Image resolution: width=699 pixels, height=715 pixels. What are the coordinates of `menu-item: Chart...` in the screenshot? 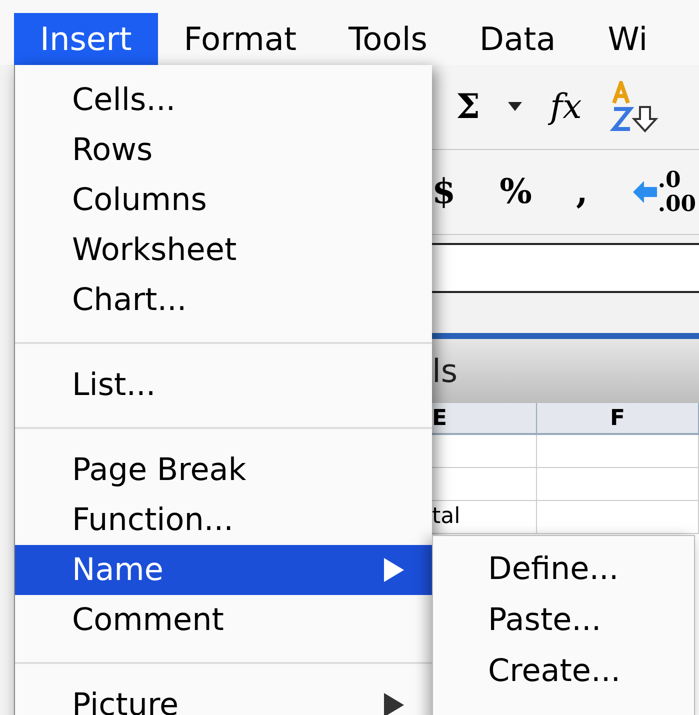 It's located at (223, 300).